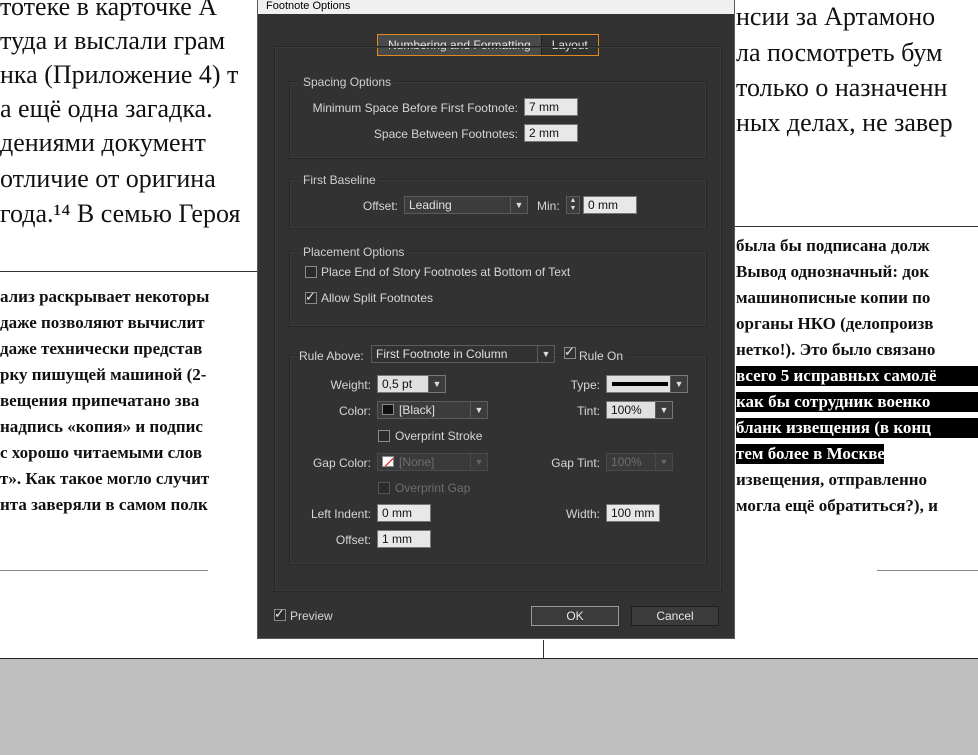  Describe the element at coordinates (404, 513) in the screenshot. I see `left-indent-field: 0 mm` at that location.